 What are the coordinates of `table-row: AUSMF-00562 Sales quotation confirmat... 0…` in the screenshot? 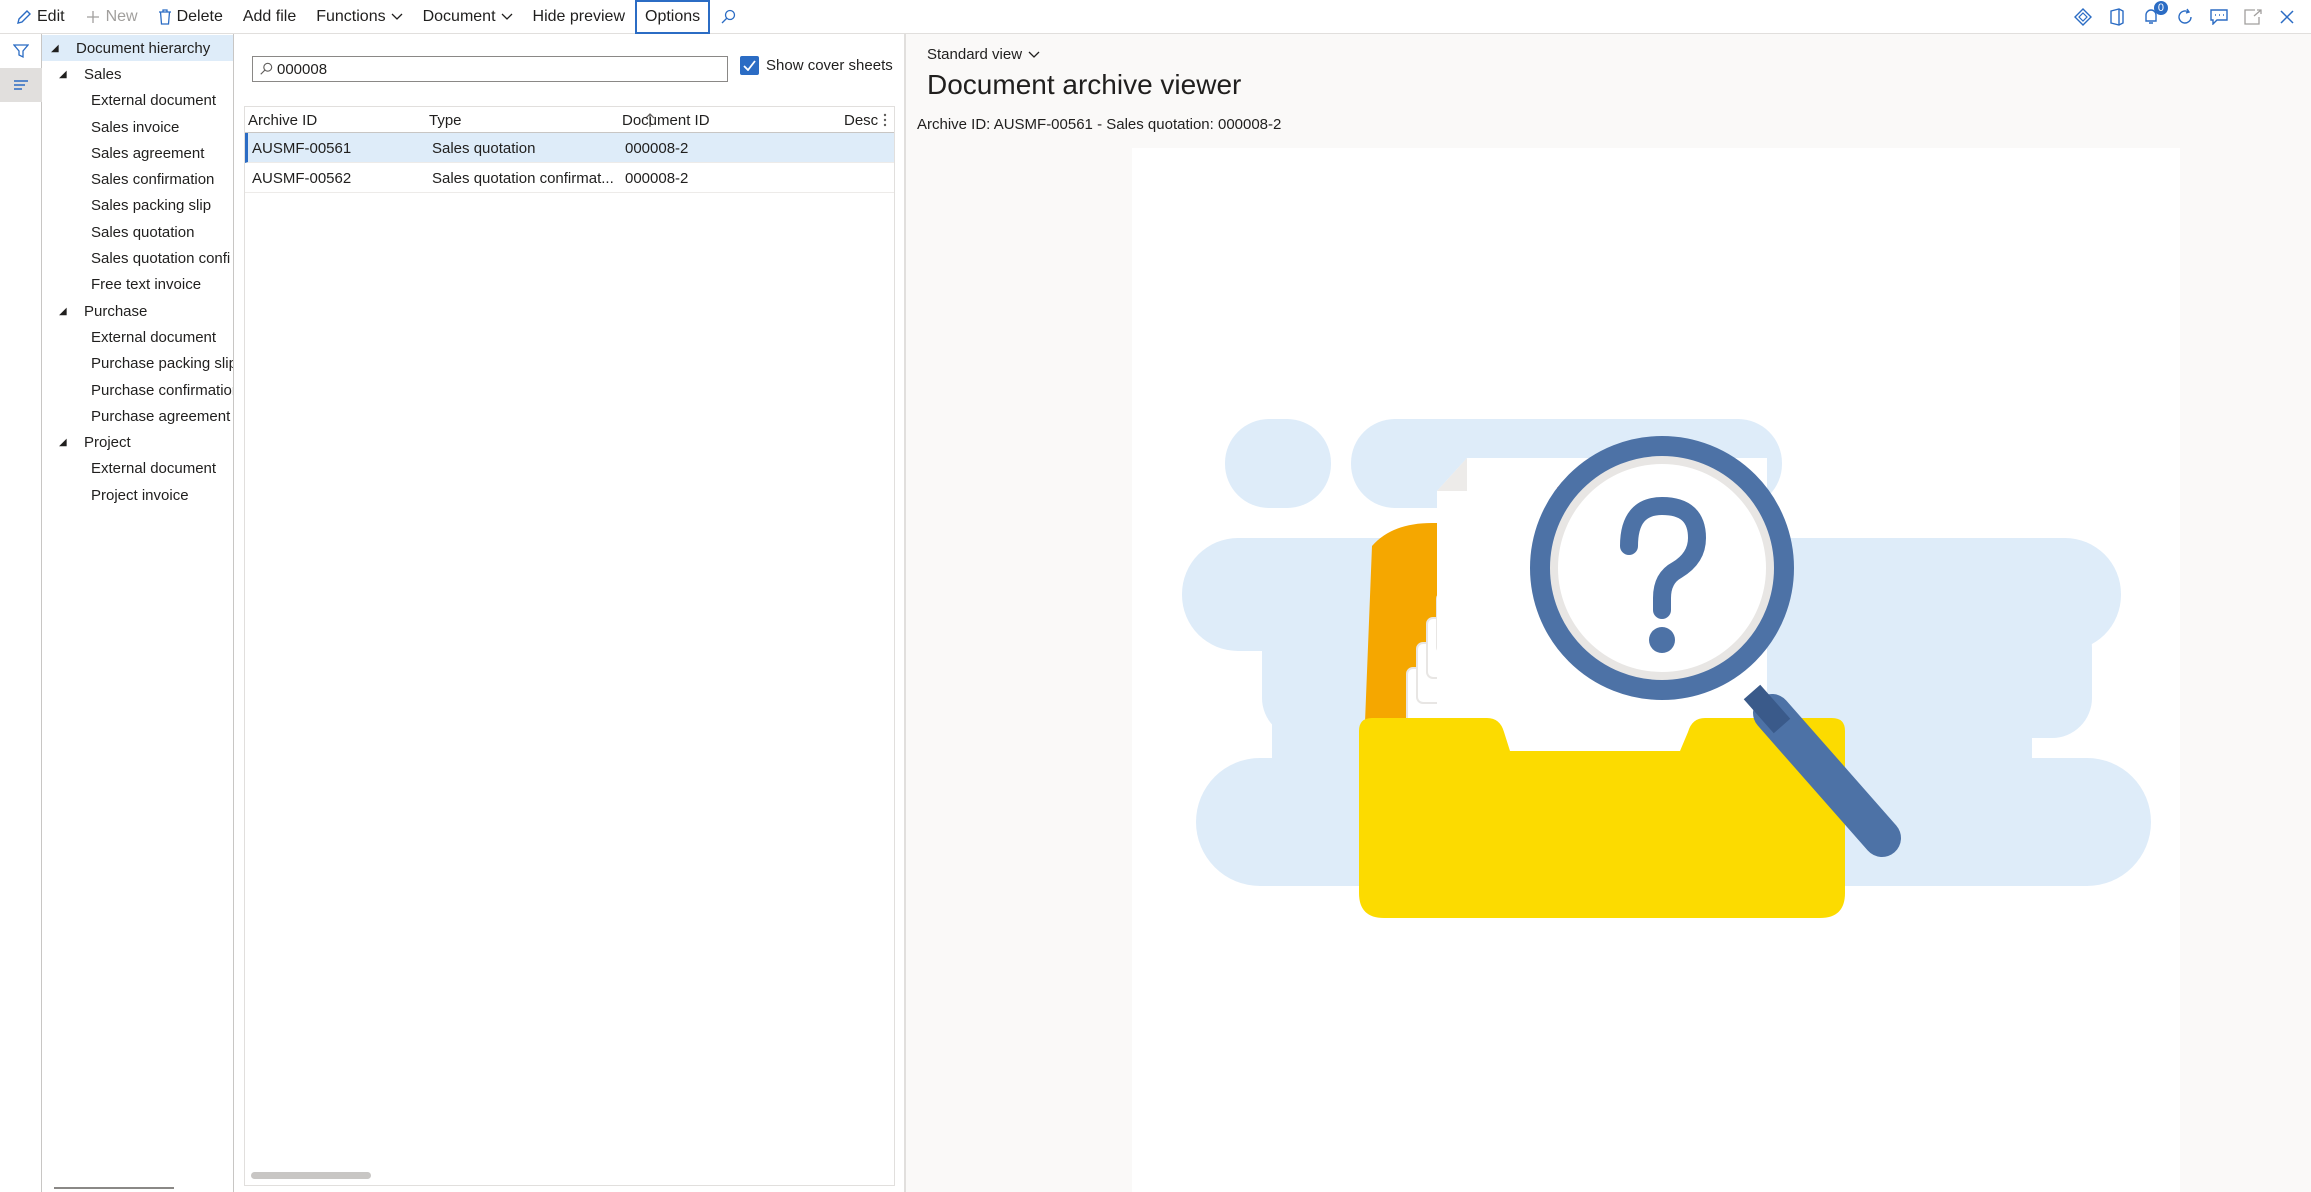 It's located at (569, 178).